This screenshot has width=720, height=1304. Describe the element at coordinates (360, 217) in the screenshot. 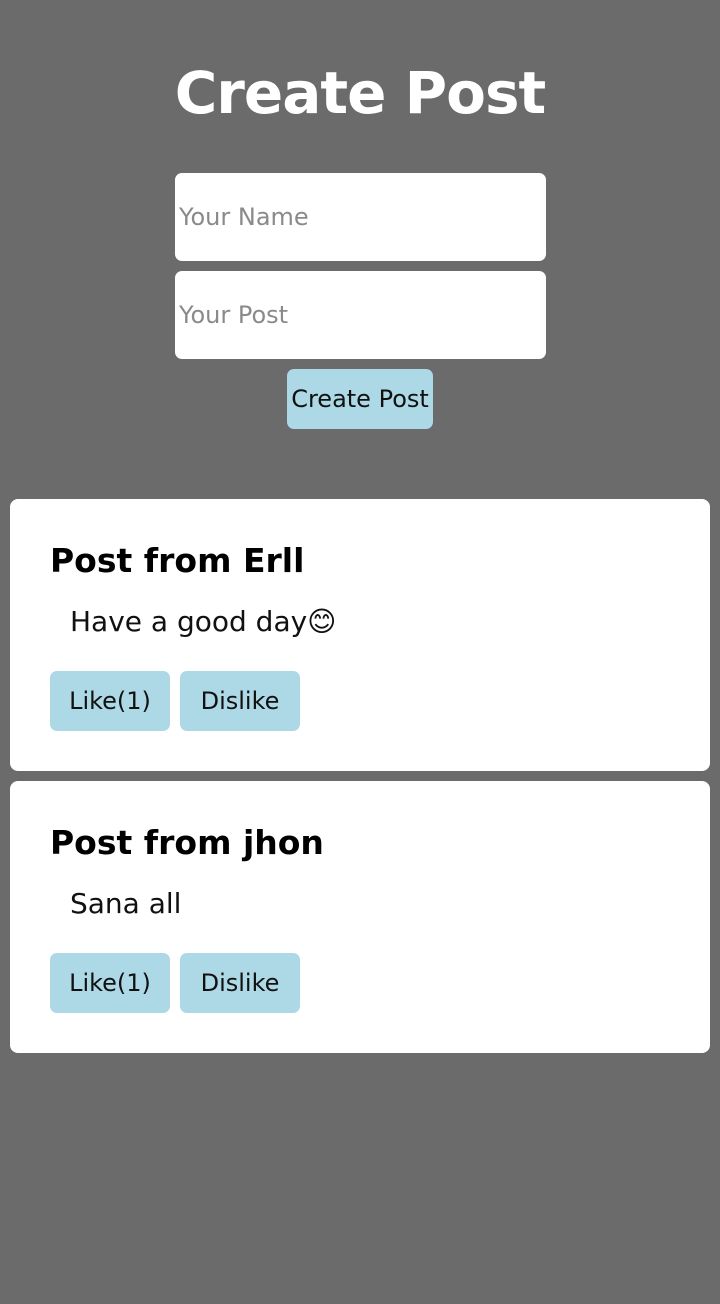

I see `name-input` at that location.